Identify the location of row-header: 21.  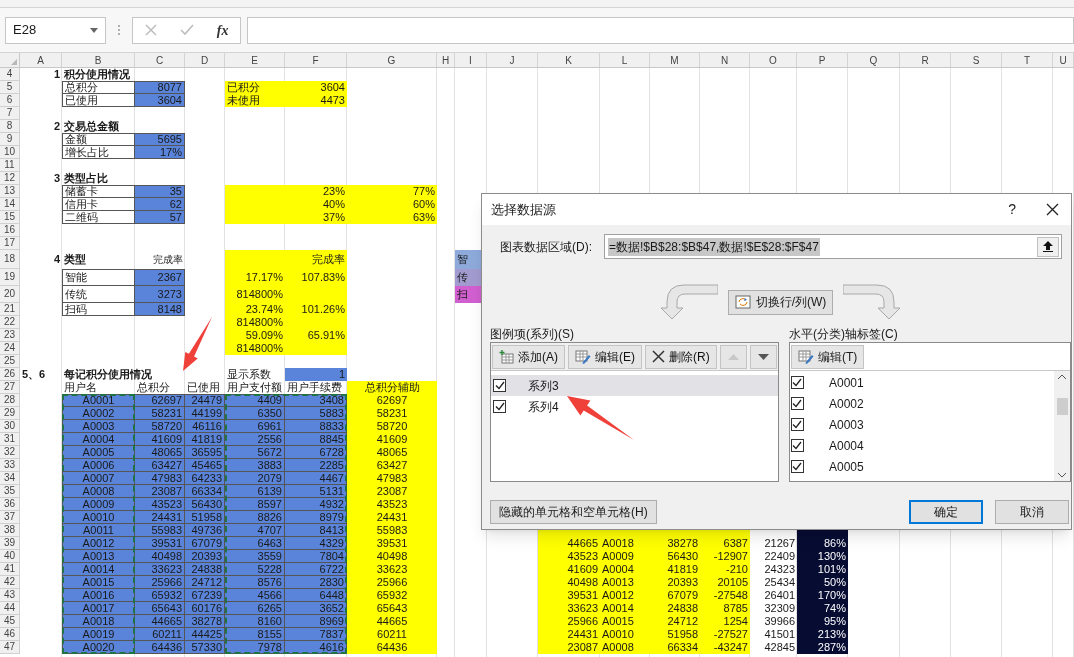
(10, 309).